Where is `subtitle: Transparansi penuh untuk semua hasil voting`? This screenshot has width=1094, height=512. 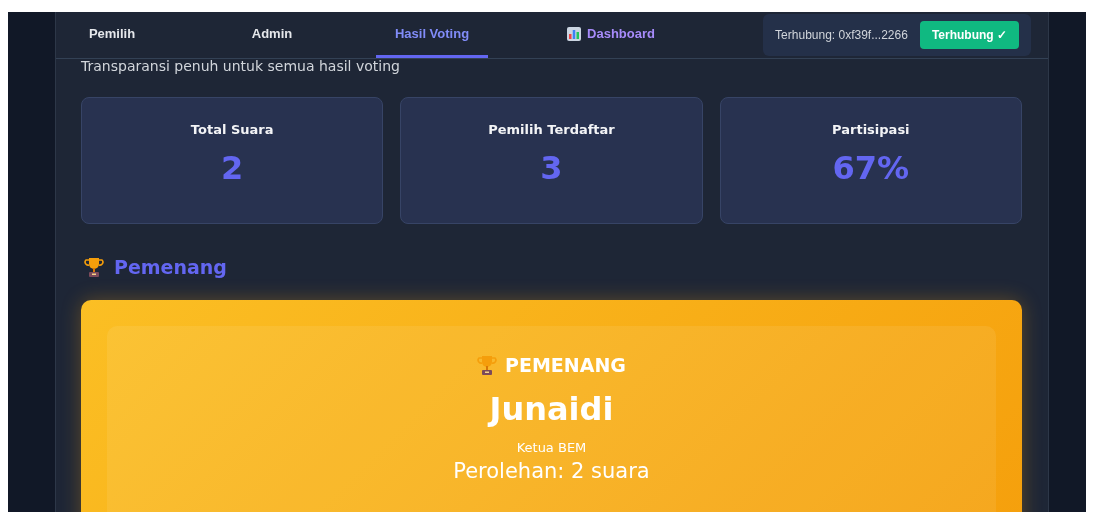
subtitle: Transparansi penuh untuk semua hasil voting is located at coordinates (241, 67).